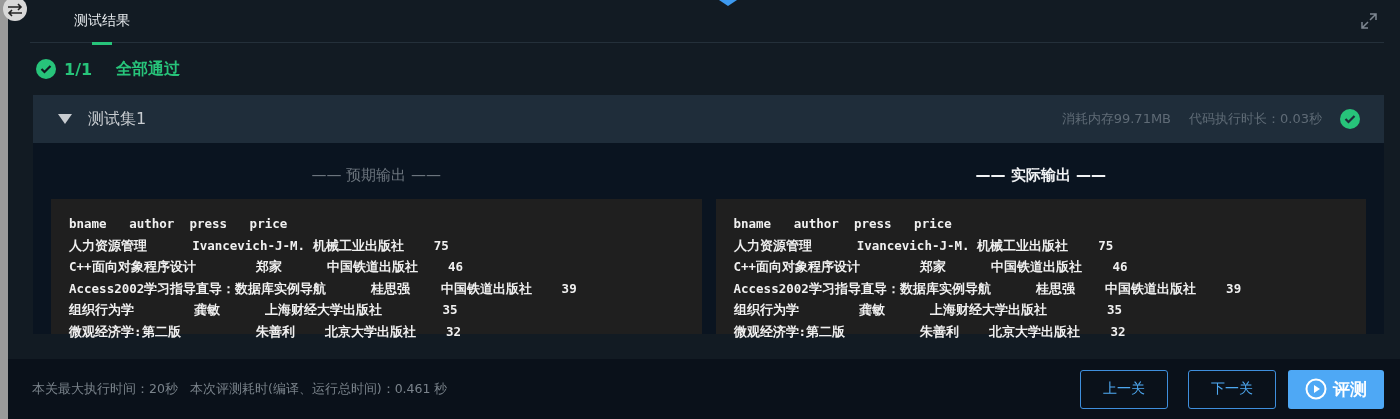  Describe the element at coordinates (148, 69) in the screenshot. I see `pass-status: 全部通过` at that location.